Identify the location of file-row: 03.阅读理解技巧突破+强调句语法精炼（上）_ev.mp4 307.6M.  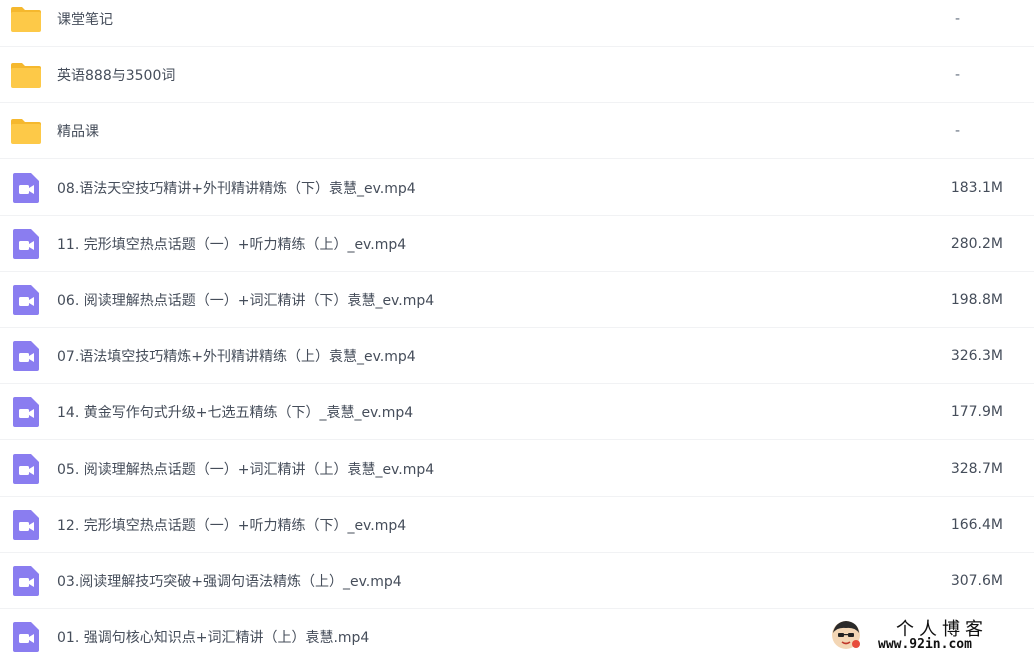
(517, 581).